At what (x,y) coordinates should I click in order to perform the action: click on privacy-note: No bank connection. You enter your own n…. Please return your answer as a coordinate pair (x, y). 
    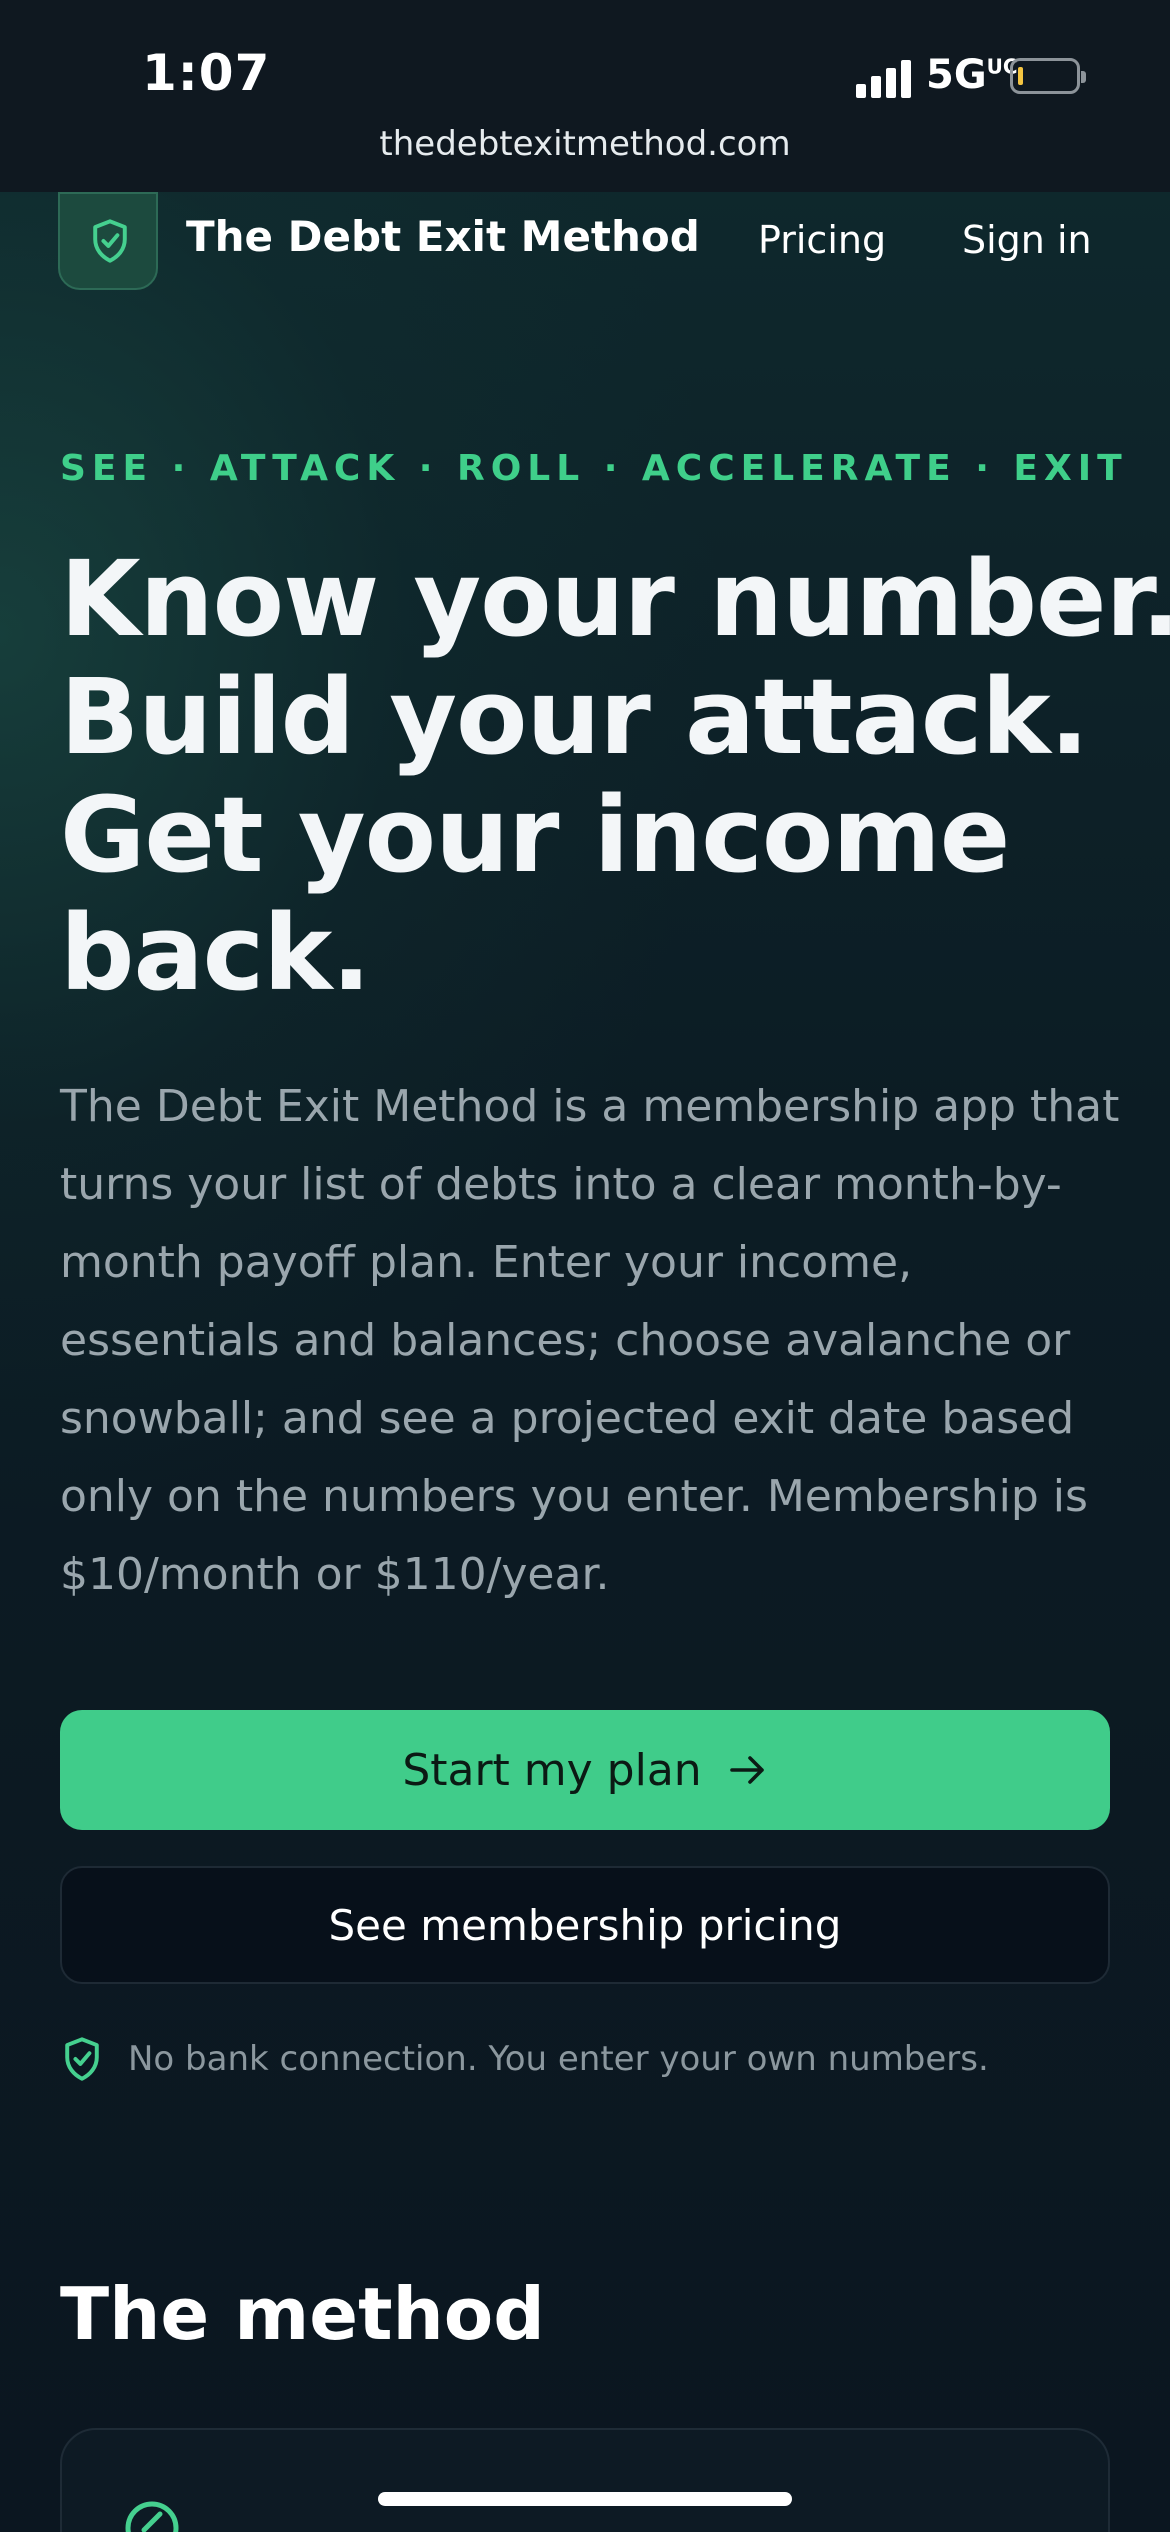
    Looking at the image, I should click on (525, 2059).